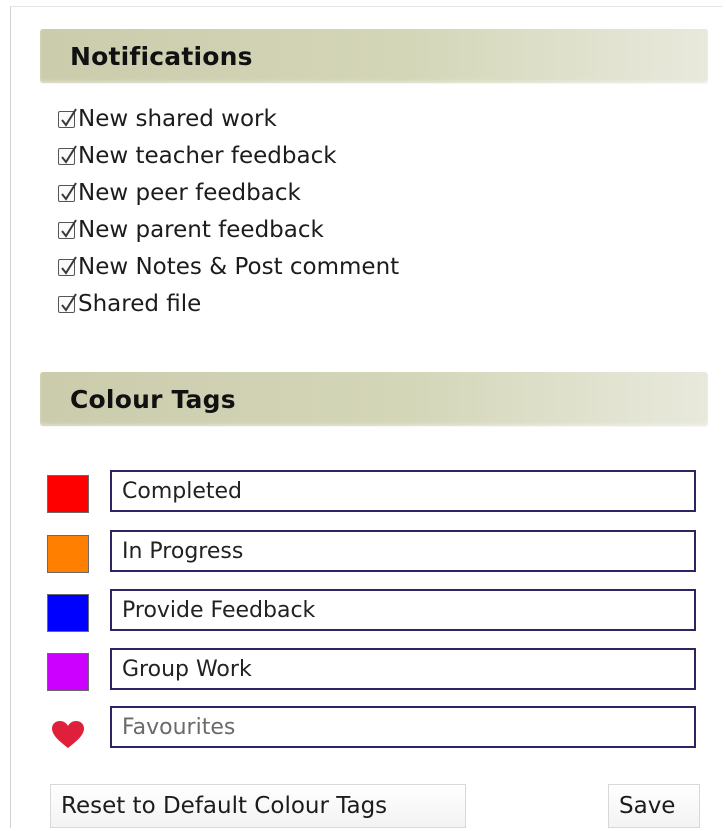 The image size is (726, 831). What do you see at coordinates (68, 737) in the screenshot?
I see `heart-icon` at bounding box center [68, 737].